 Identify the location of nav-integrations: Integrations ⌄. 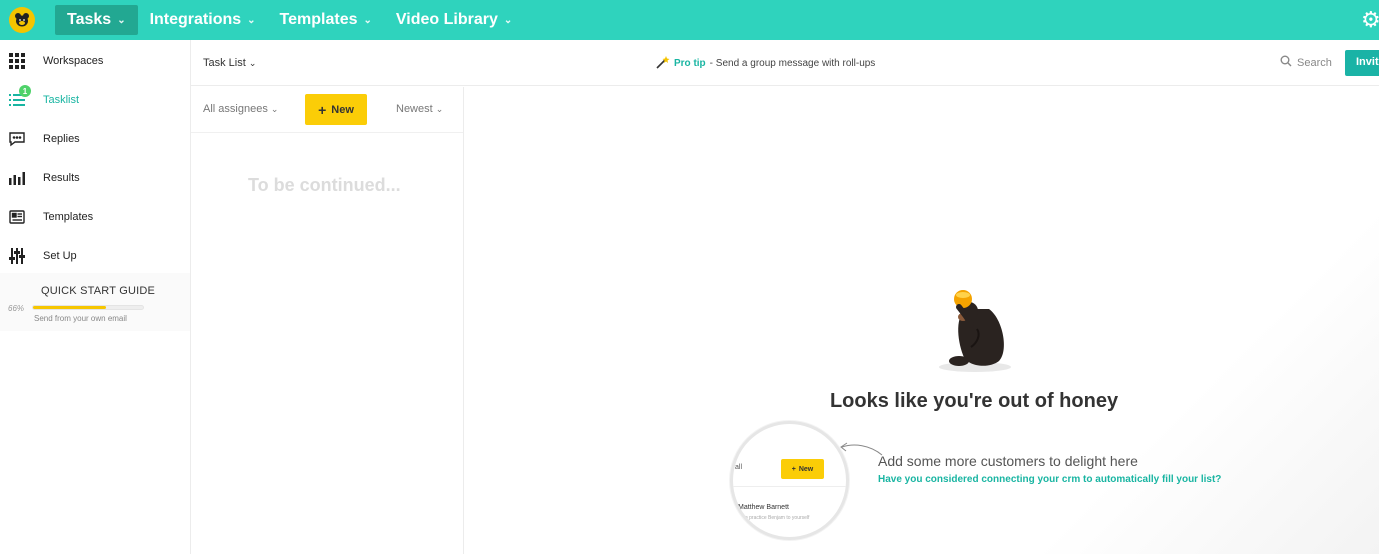
(203, 20).